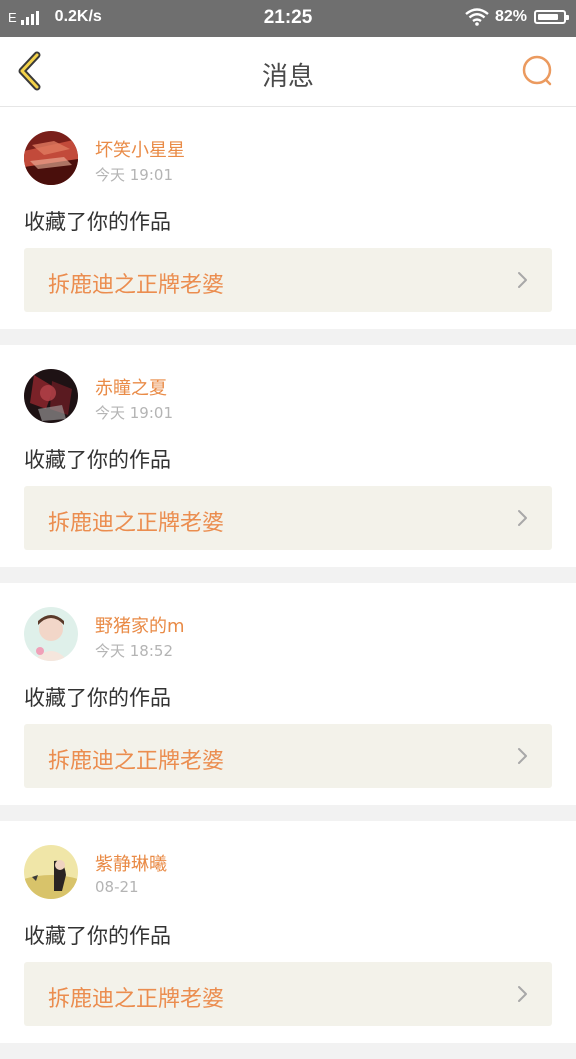 Image resolution: width=576 pixels, height=1059 pixels. I want to click on search-icon, so click(537, 70).